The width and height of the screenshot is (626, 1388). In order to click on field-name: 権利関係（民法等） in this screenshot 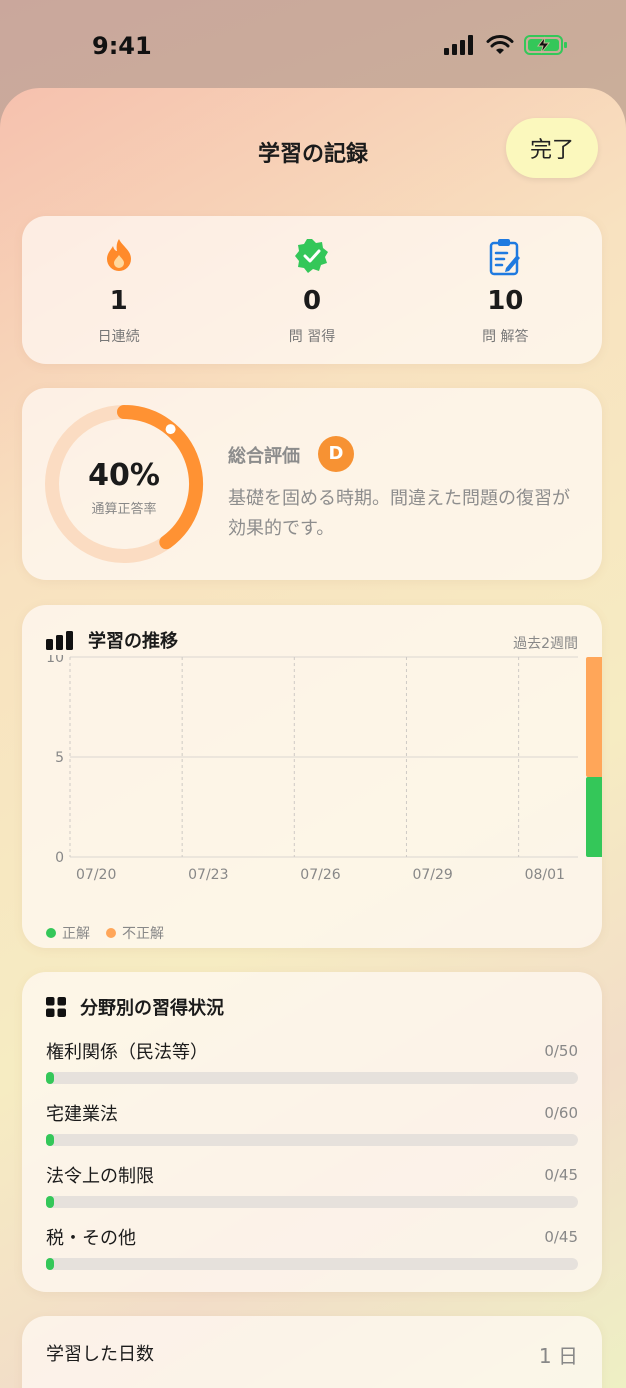, I will do `click(127, 1052)`.